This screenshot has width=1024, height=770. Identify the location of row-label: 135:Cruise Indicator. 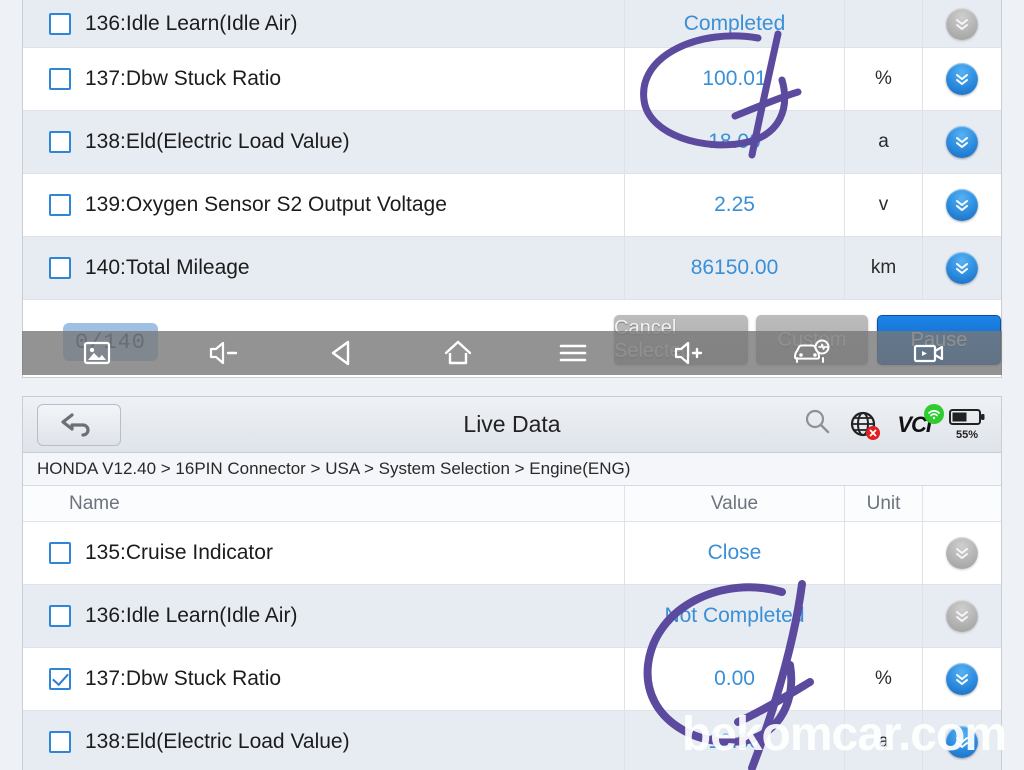
(179, 552).